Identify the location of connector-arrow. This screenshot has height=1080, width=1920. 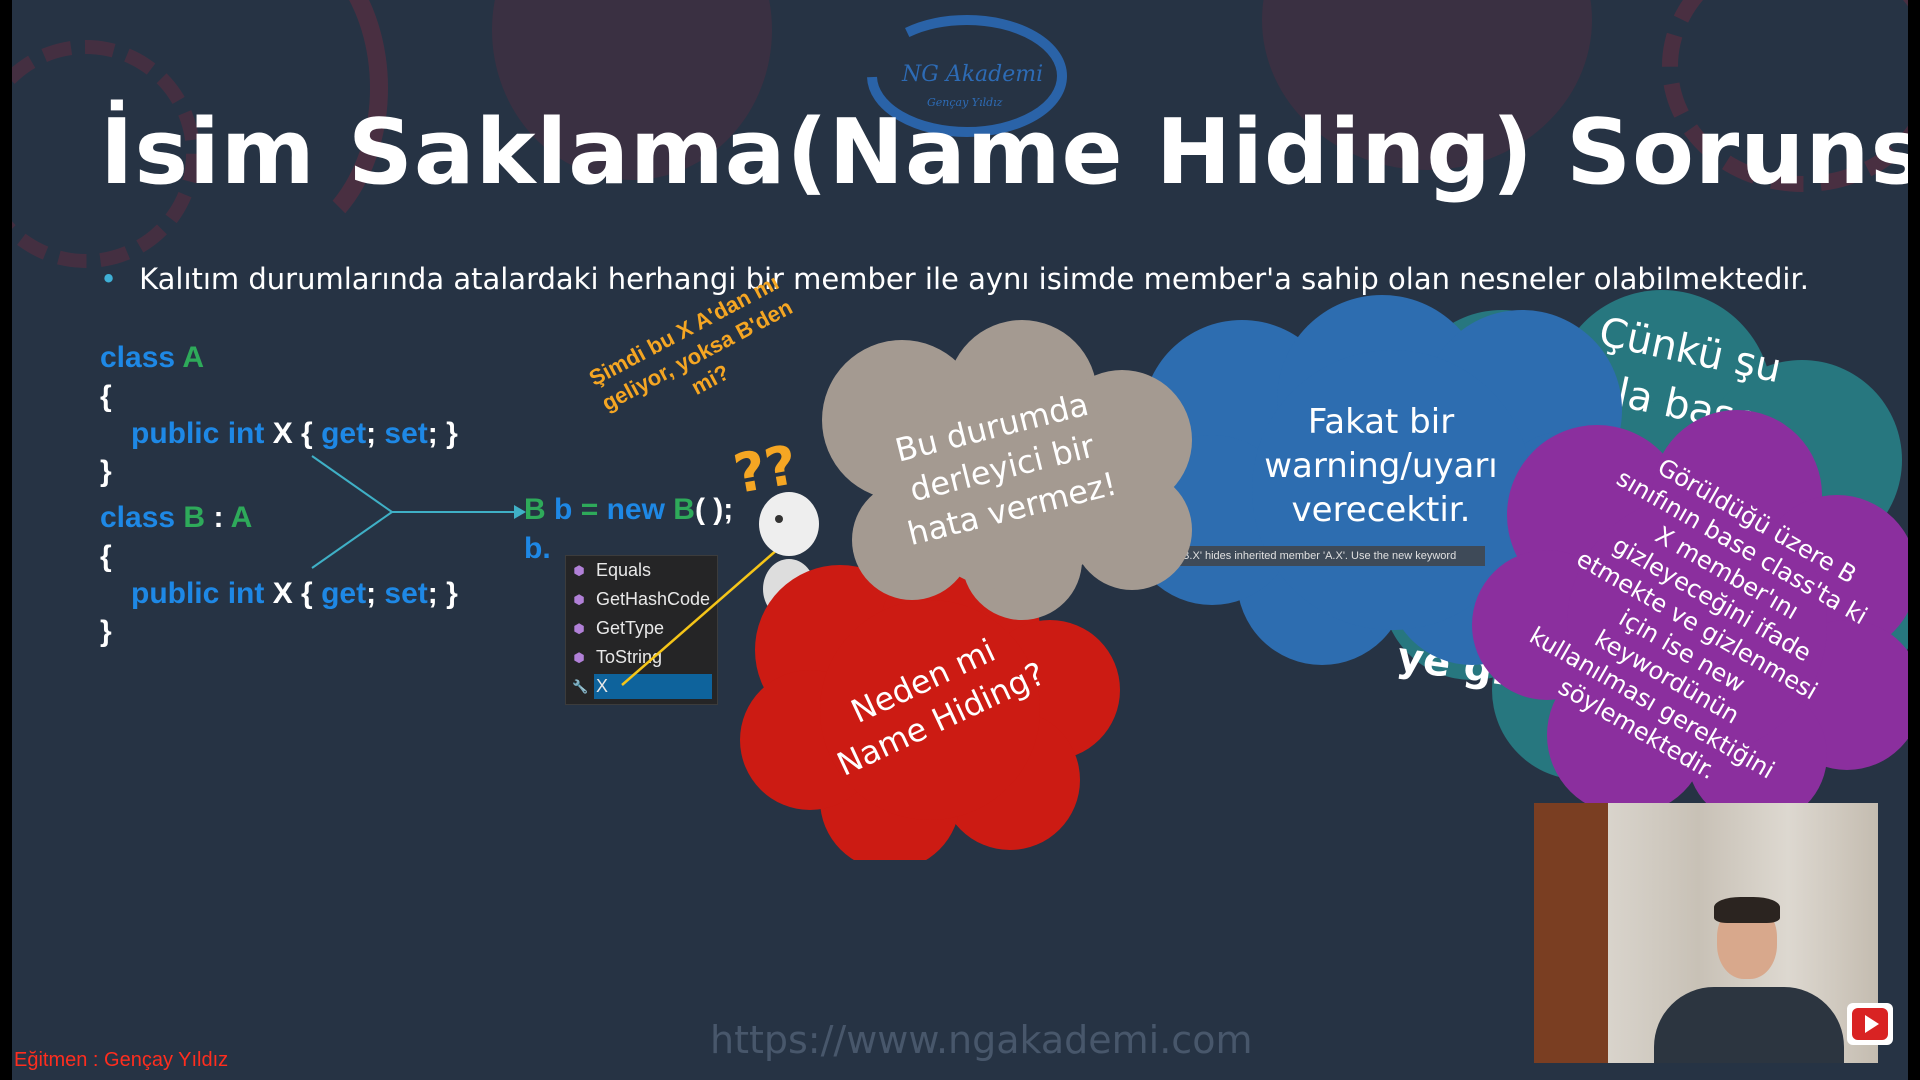
(418, 512).